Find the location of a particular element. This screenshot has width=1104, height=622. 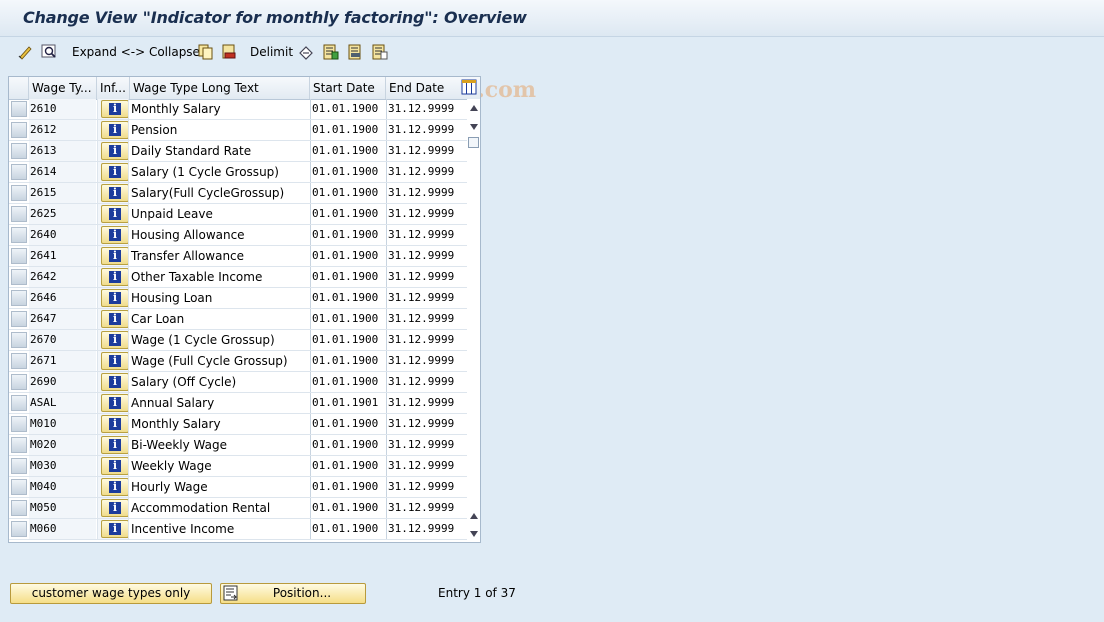

vertical-scrollbar is located at coordinates (473, 320).